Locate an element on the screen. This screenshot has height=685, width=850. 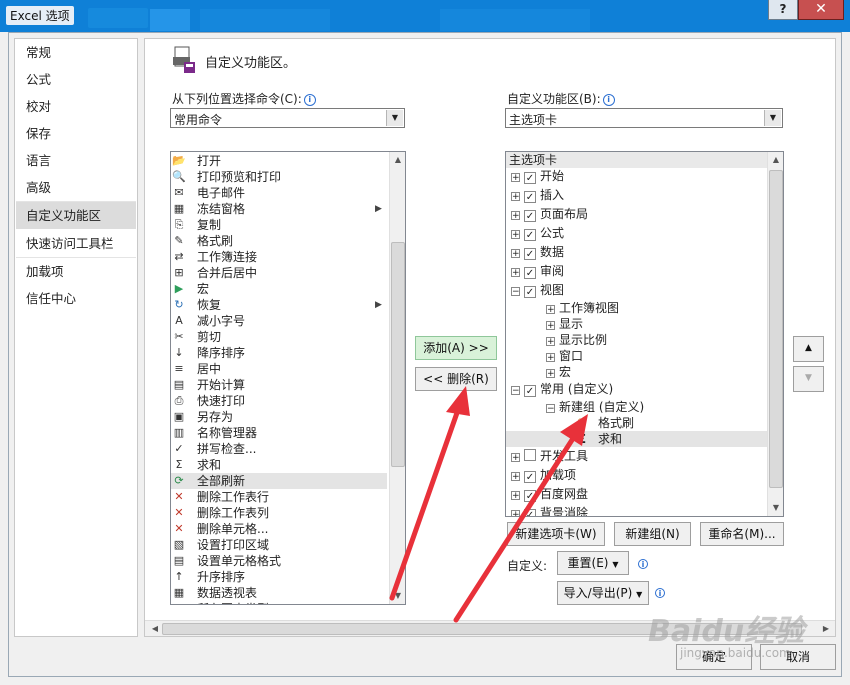
nav-item: 高级 is located at coordinates (76, 187).